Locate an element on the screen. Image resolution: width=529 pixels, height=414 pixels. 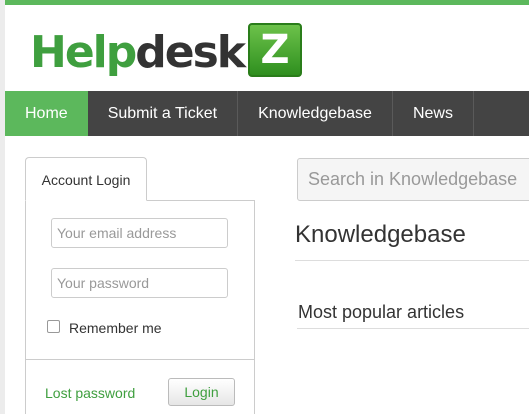
logo-desk-text: desk is located at coordinates (190, 52).